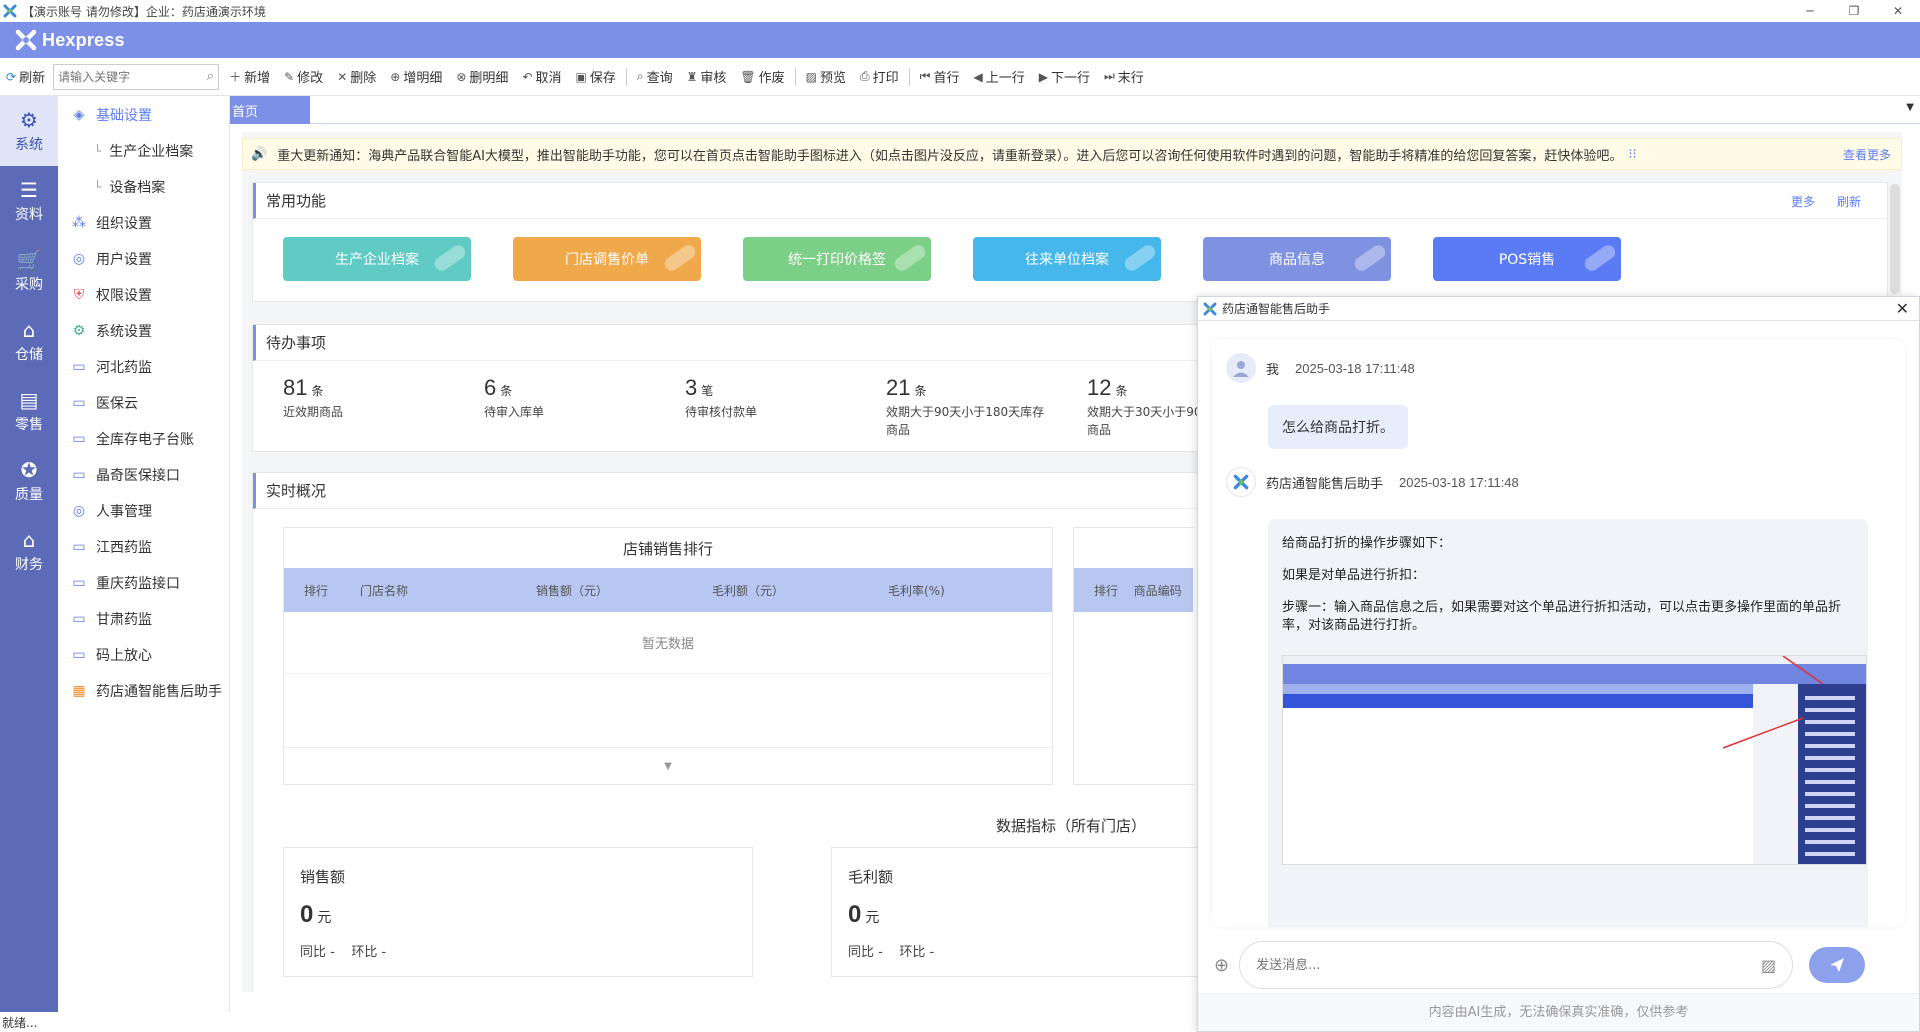 The image size is (1920, 1032). What do you see at coordinates (416, 77) in the screenshot?
I see `add-detail-button: ⊕ 增明细` at bounding box center [416, 77].